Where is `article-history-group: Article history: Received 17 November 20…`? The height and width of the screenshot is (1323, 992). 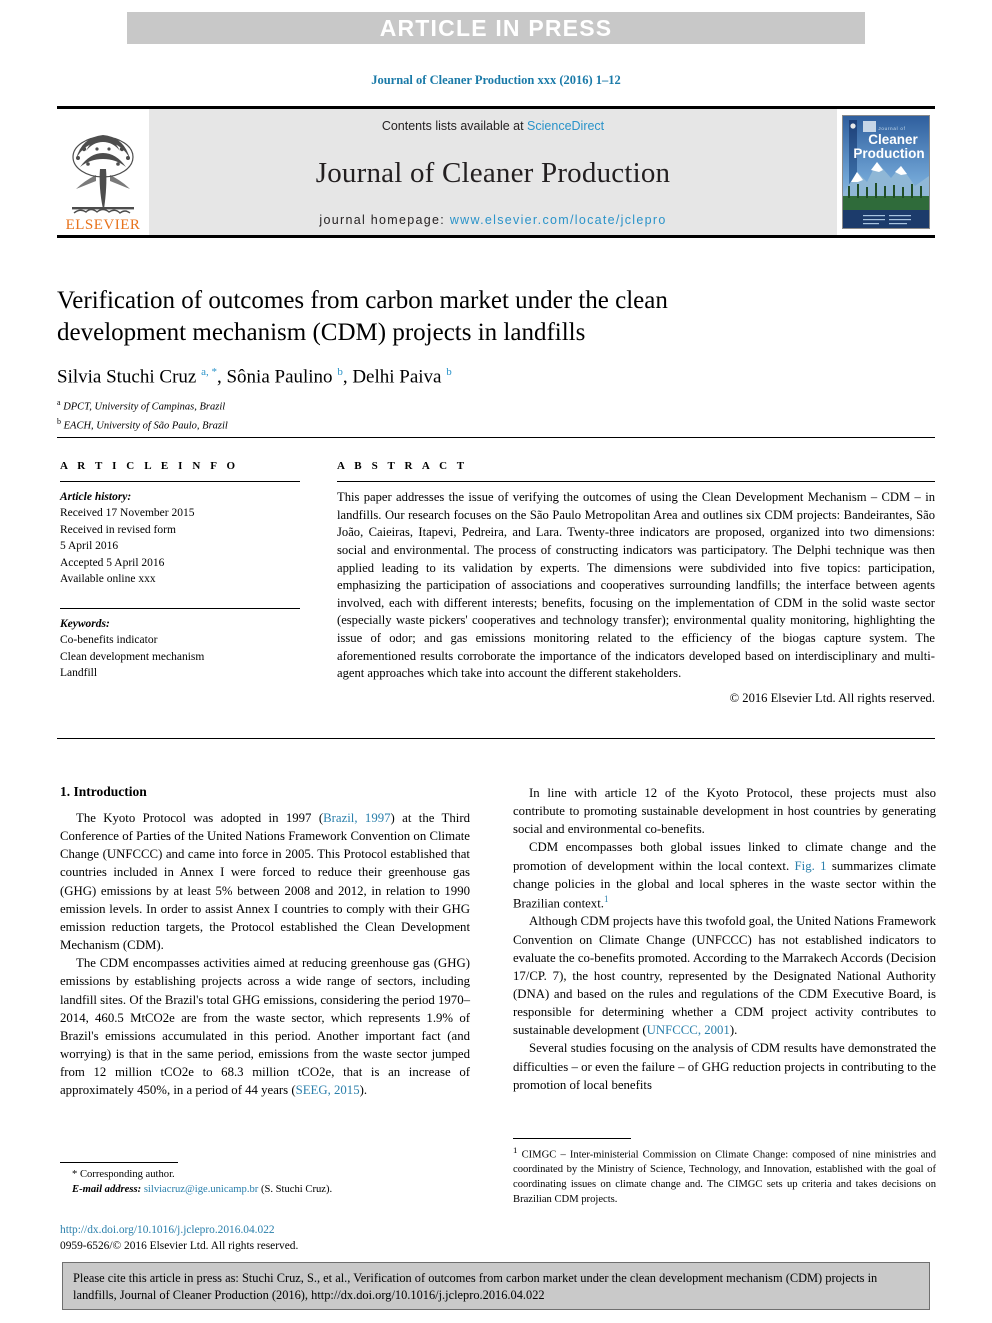 article-history-group: Article history: Received 17 November 20… is located at coordinates (180, 538).